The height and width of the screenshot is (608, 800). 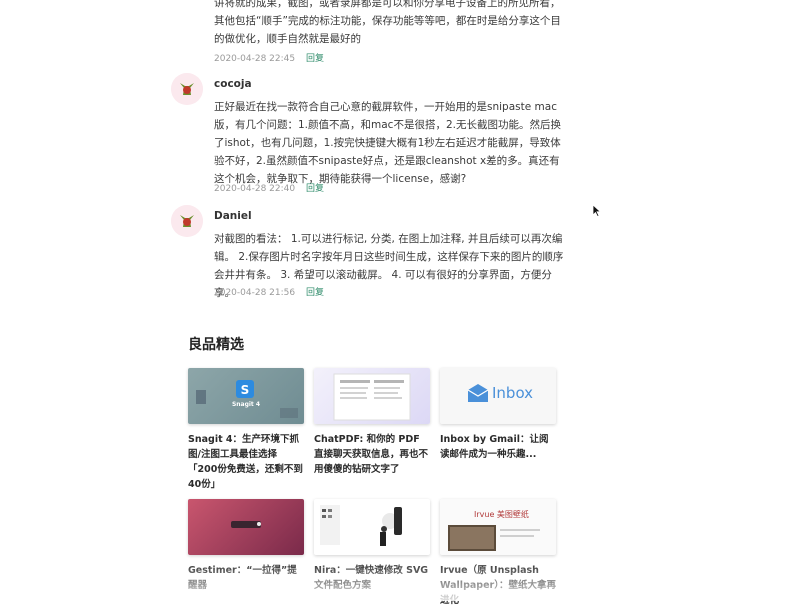 I want to click on pick-card-nira: Nira：一键快速修改 SVG 文件配色方案, so click(x=372, y=546).